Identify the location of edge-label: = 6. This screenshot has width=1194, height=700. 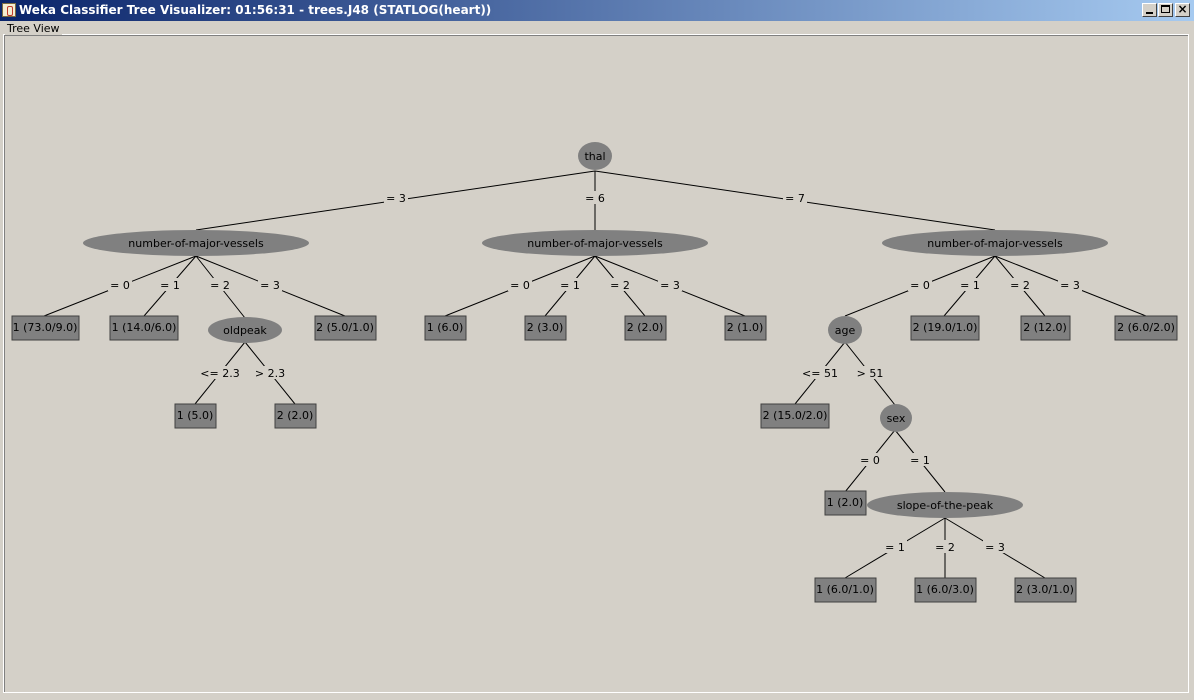
(595, 198).